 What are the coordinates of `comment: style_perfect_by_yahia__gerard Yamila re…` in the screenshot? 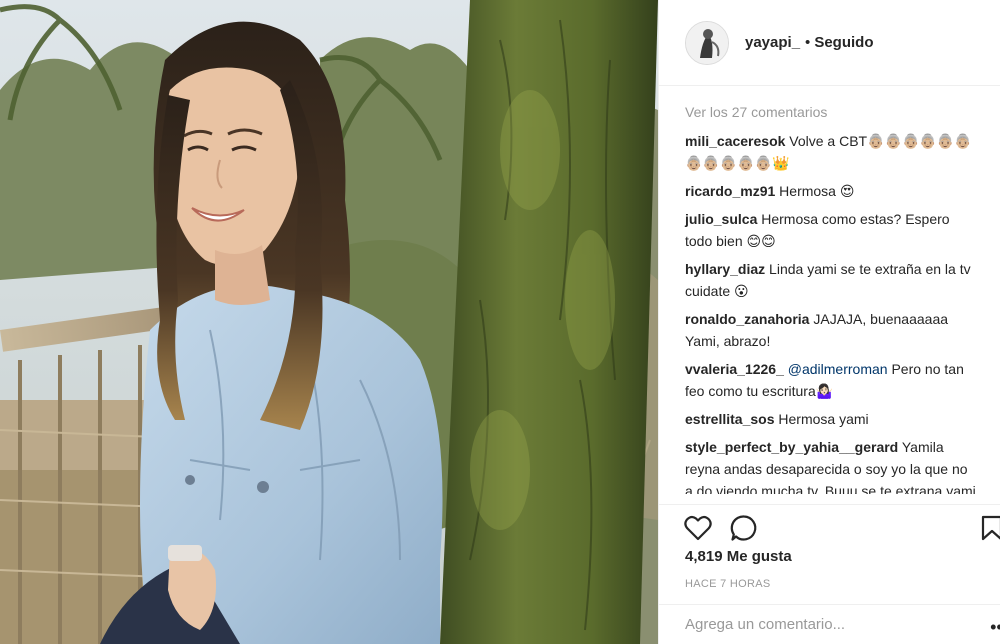 It's located at (831, 465).